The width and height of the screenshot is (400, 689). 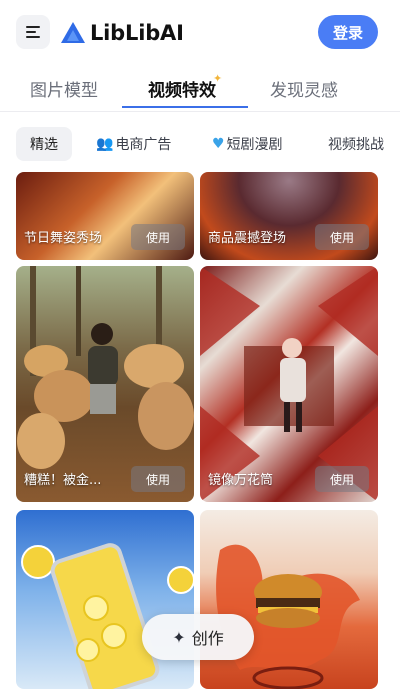 What do you see at coordinates (200, 32) in the screenshot?
I see `app-header: LibLibAI 登录` at bounding box center [200, 32].